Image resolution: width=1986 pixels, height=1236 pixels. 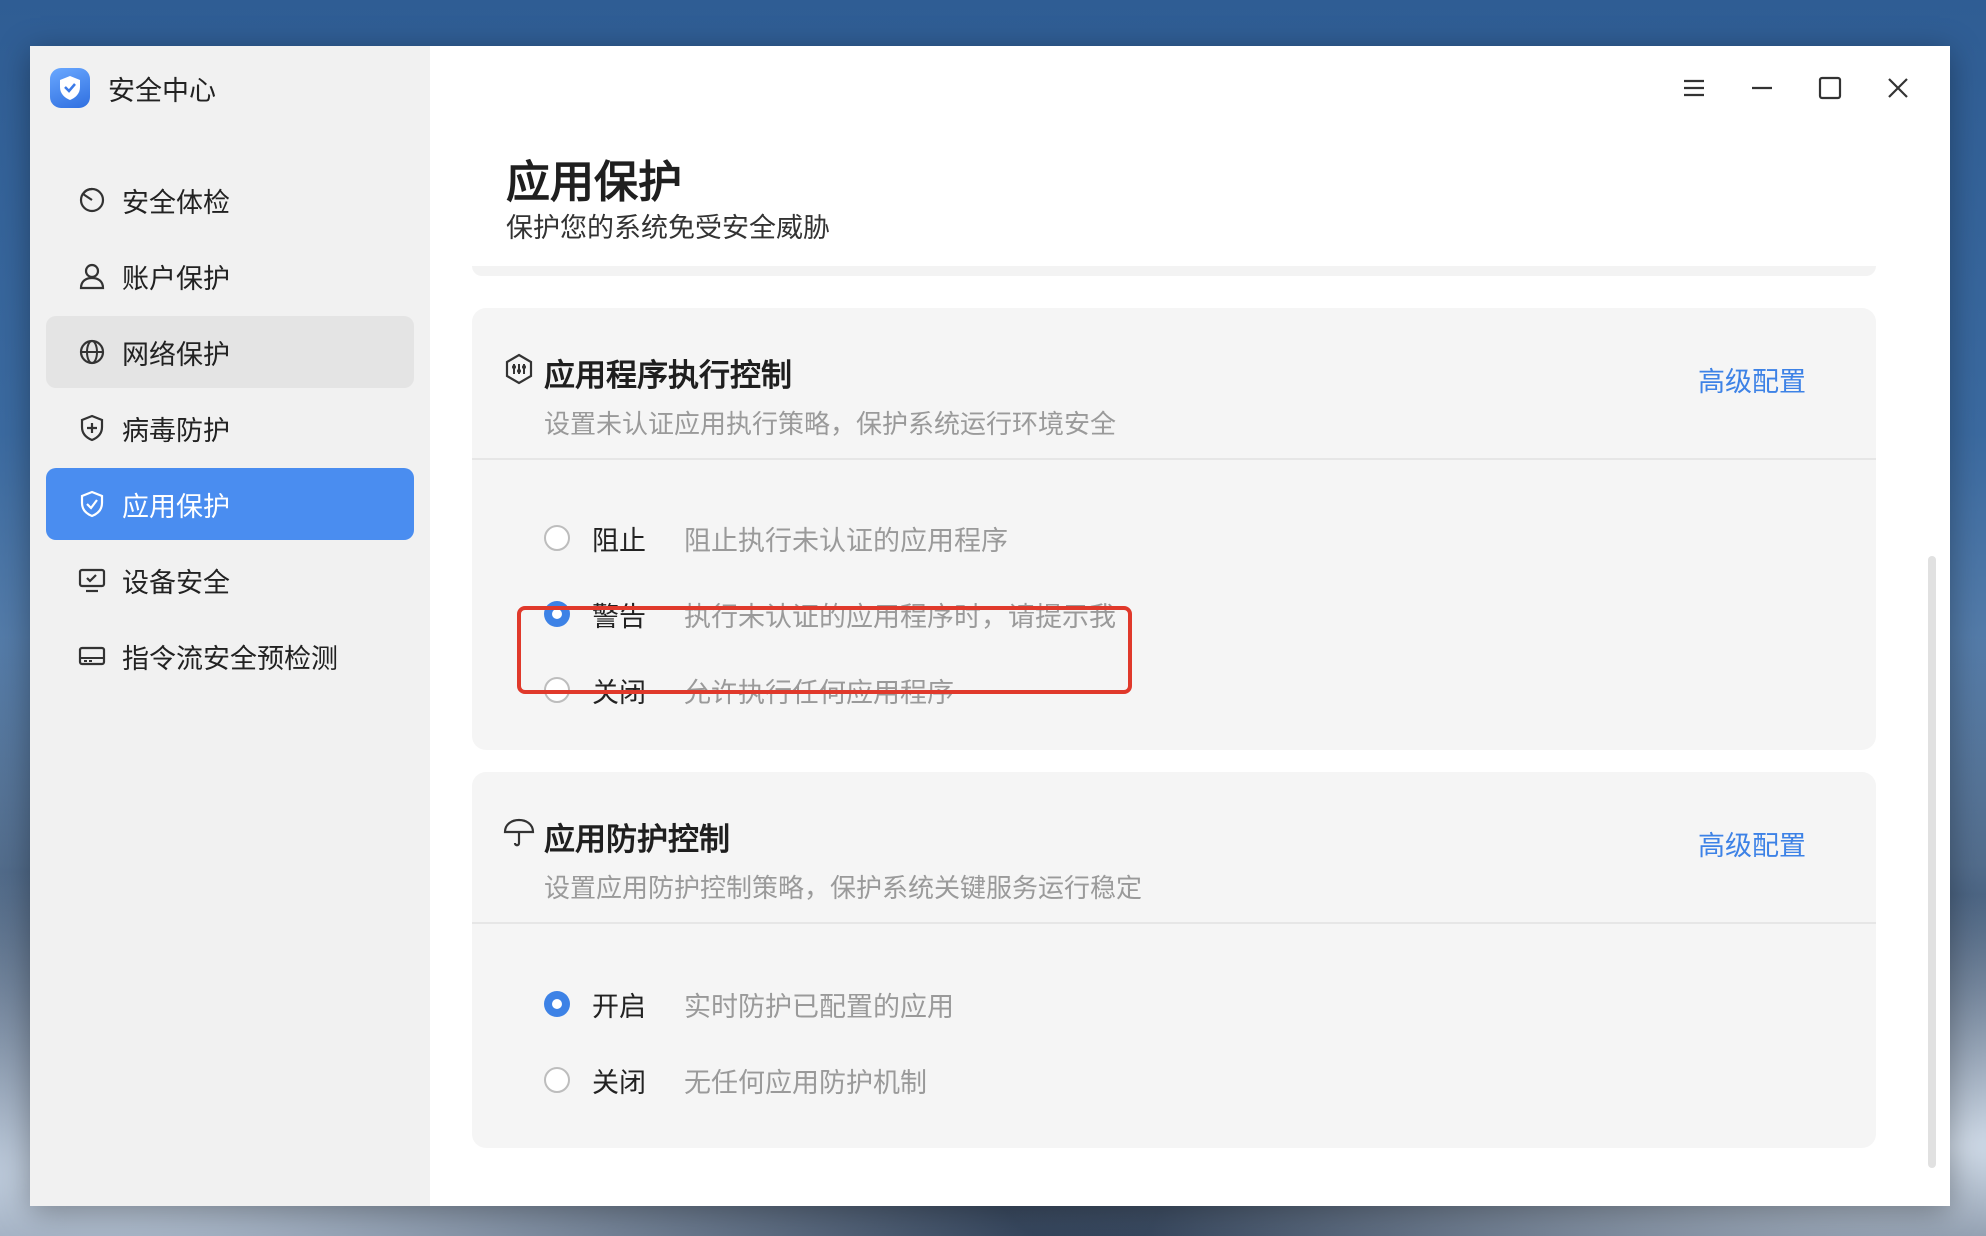 I want to click on sidebar-item-label: 设备安全, so click(x=176, y=583).